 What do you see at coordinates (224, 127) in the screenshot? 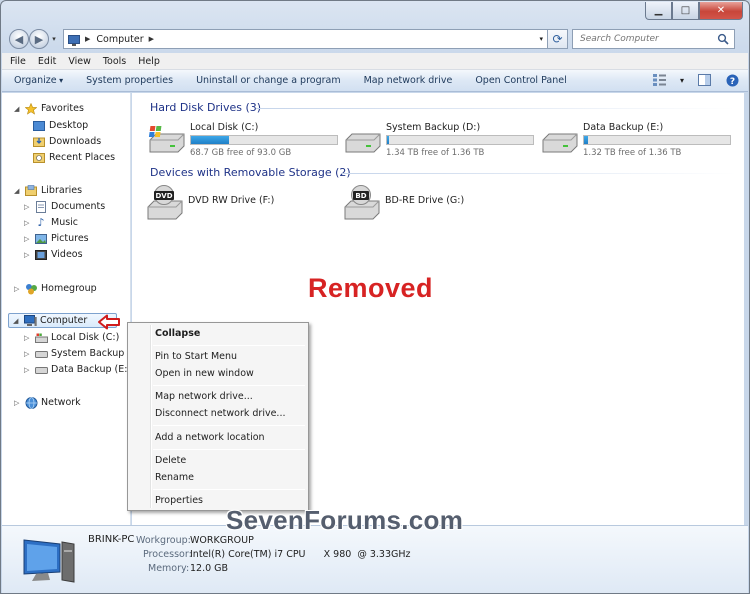
I see `drive-name: Local Disk (C:)` at bounding box center [224, 127].